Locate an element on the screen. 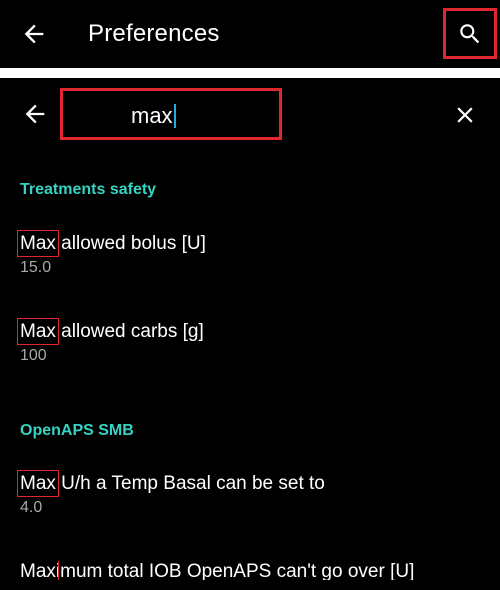 Image resolution: width=500 pixels, height=590 pixels. pref-summary: 100 is located at coordinates (33, 355).